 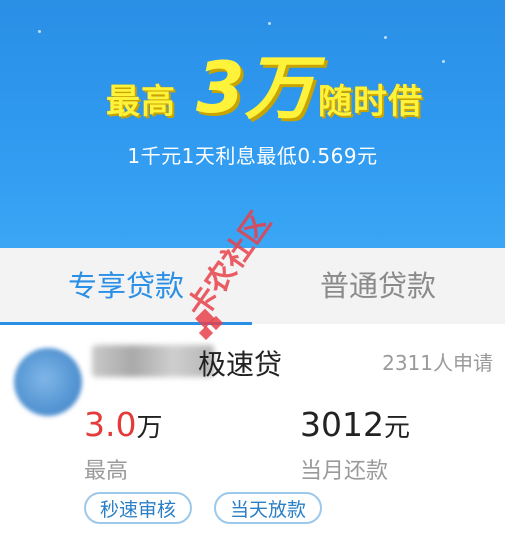 What do you see at coordinates (344, 471) in the screenshot?
I see `monthly-repay-label: 当月还款` at bounding box center [344, 471].